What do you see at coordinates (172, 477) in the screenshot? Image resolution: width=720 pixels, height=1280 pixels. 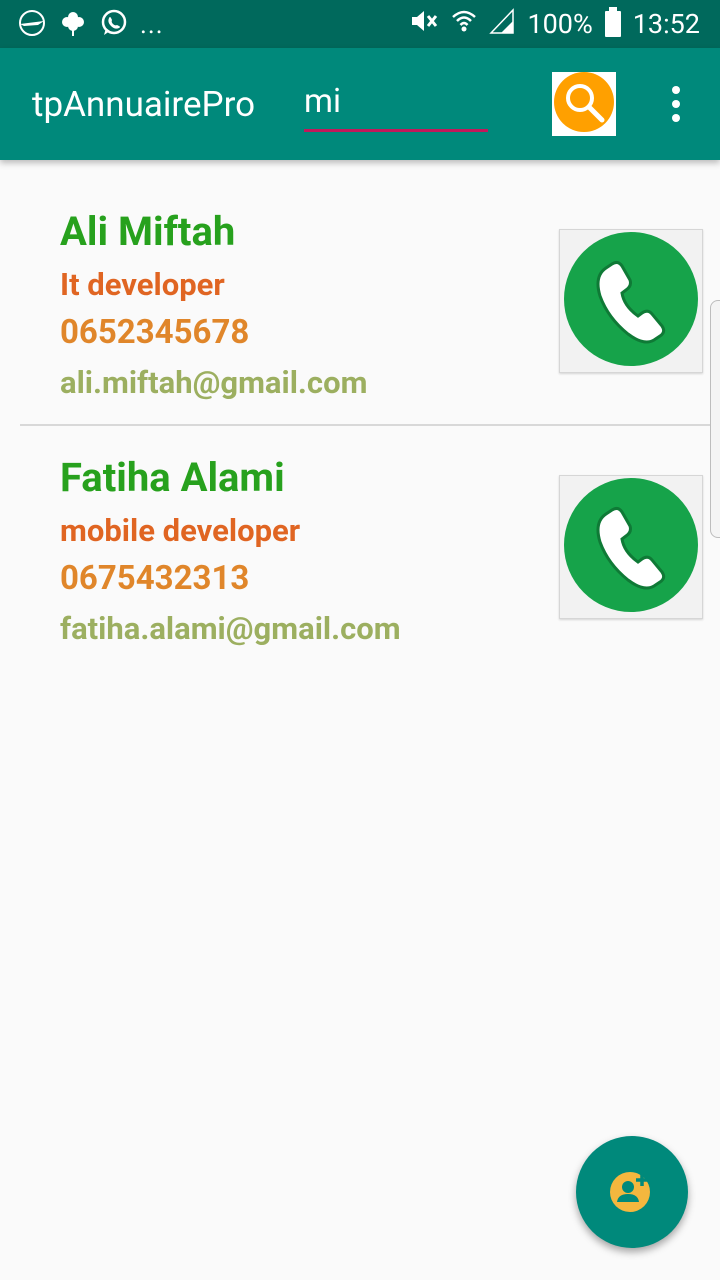 I see `contact-name: Fatiha Alami` at bounding box center [172, 477].